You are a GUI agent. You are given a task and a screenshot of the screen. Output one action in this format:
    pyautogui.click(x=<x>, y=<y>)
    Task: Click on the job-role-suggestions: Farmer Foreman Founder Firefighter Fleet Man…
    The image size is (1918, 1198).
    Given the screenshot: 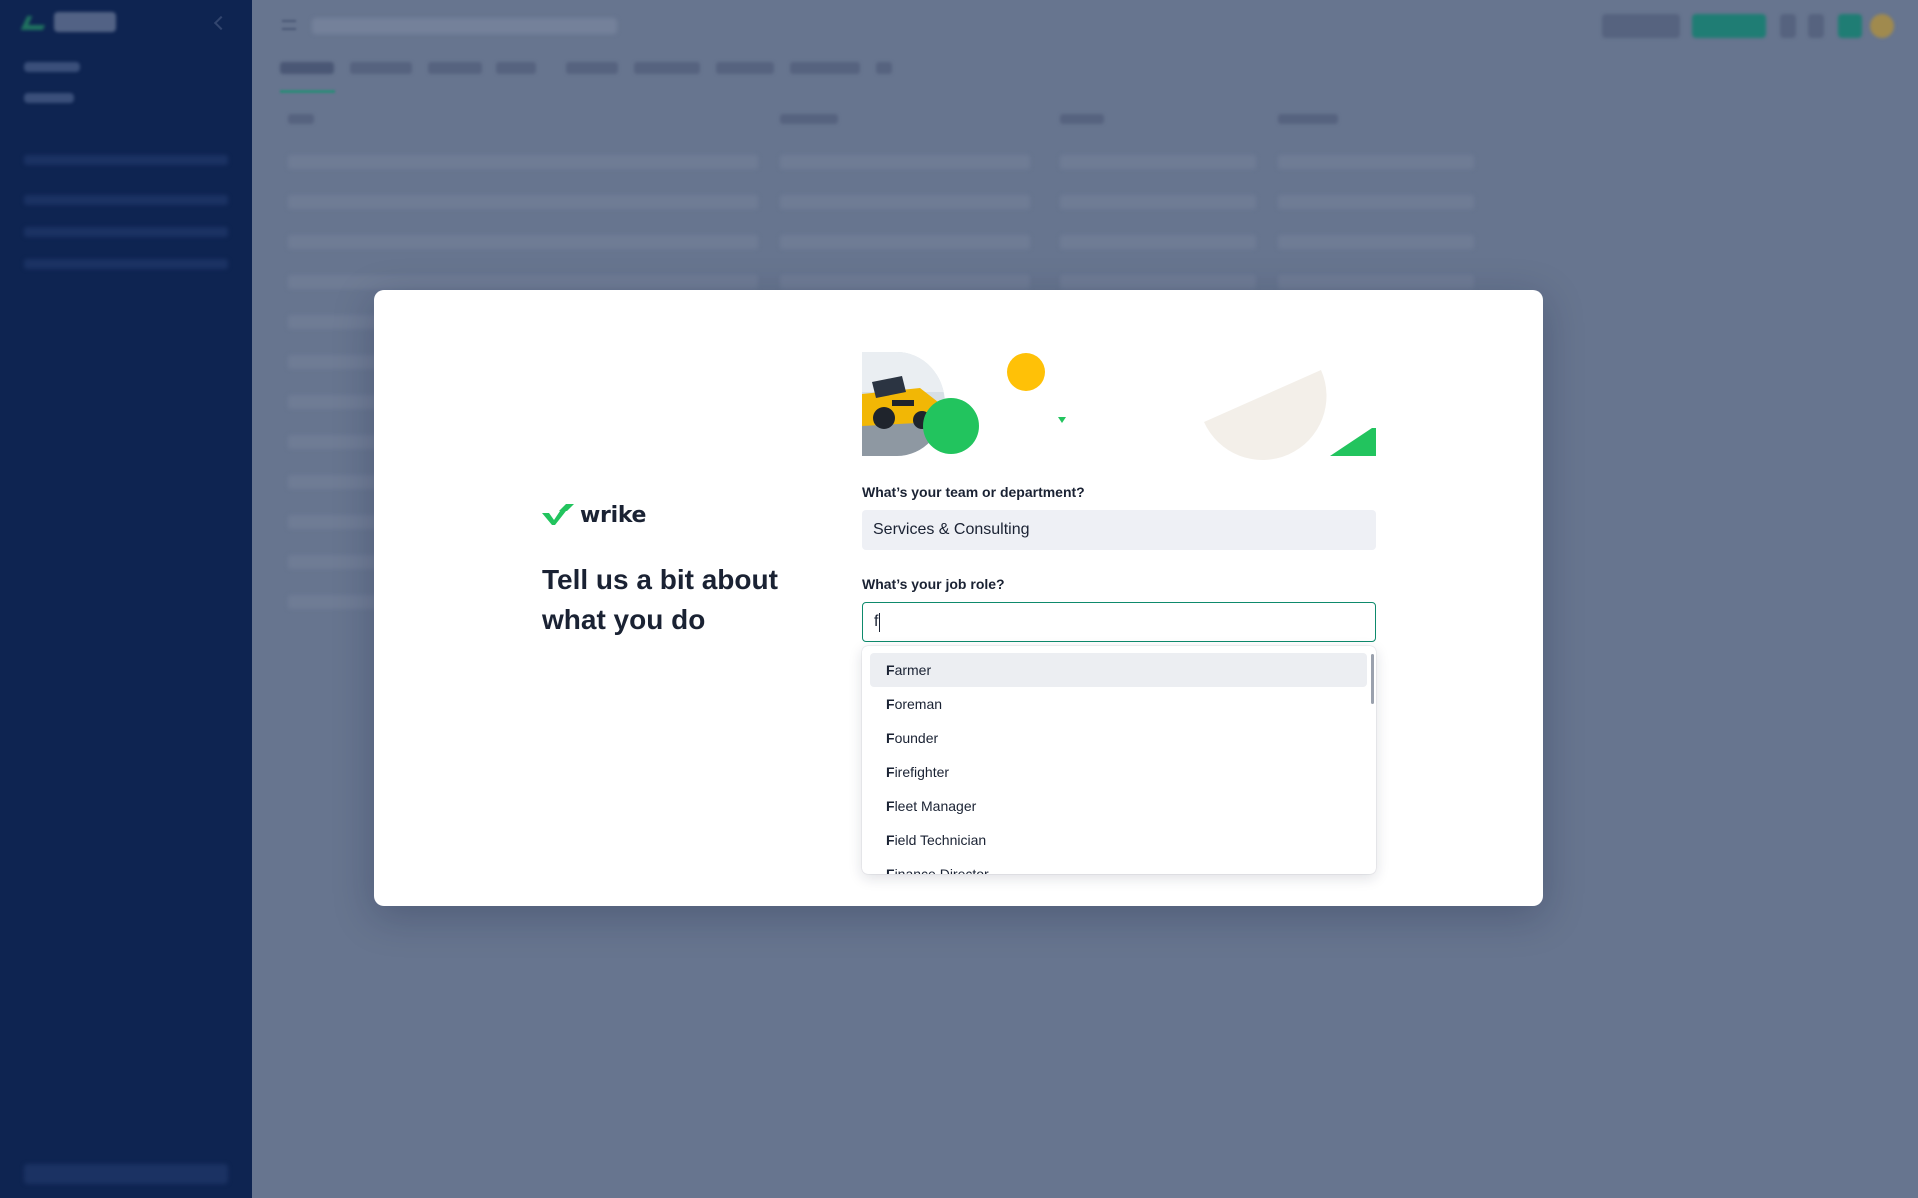 What is the action you would take?
    pyautogui.click(x=1119, y=760)
    